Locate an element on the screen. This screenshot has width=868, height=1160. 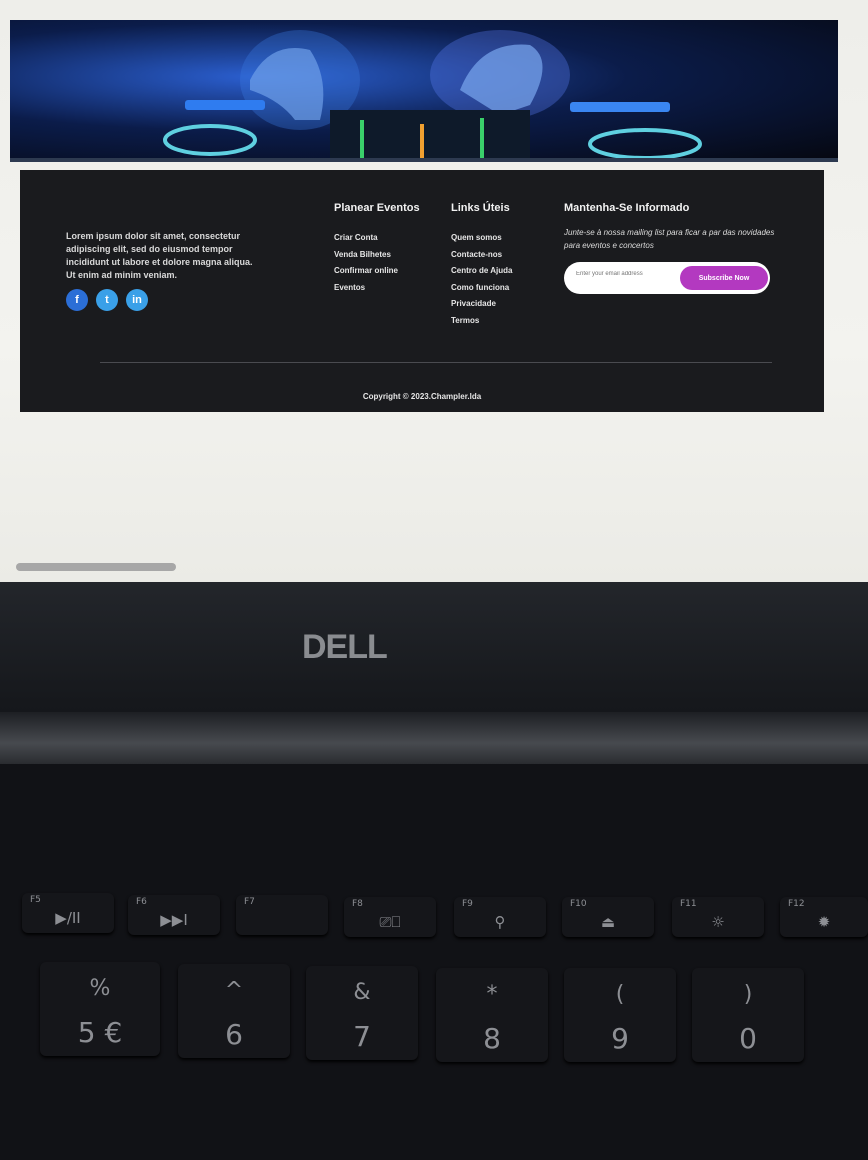
key-6-main: 6 is located at coordinates (234, 1034).